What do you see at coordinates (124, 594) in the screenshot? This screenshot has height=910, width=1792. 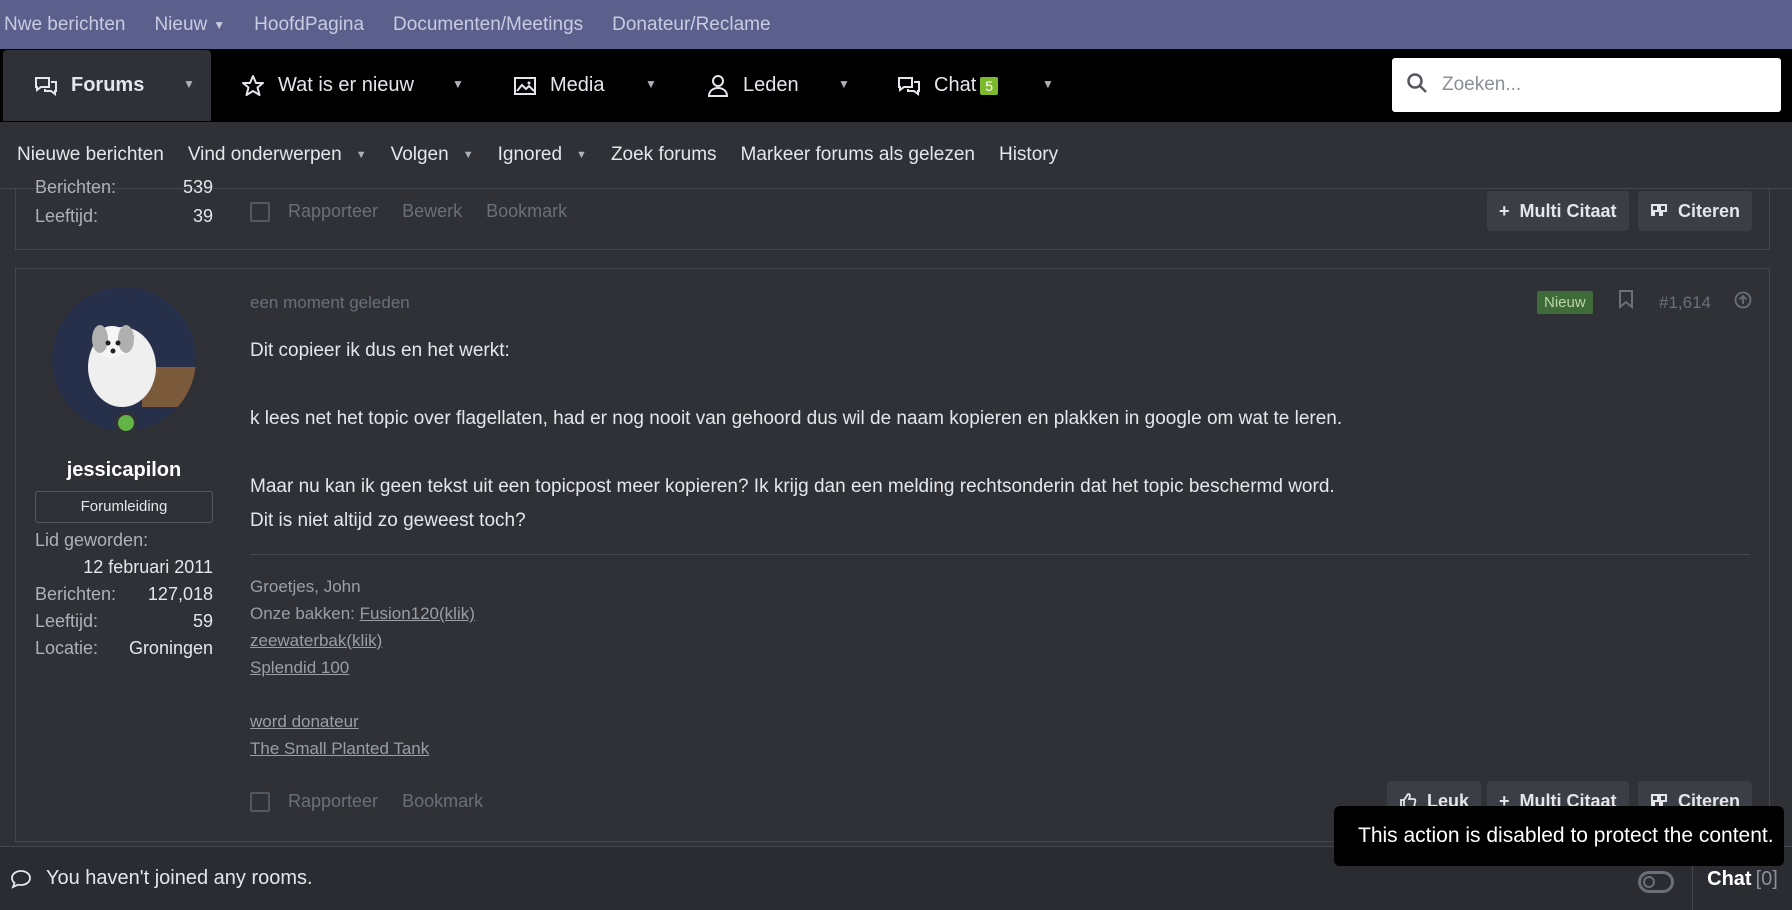 I see `stat-posts: Berichten: 127,018` at bounding box center [124, 594].